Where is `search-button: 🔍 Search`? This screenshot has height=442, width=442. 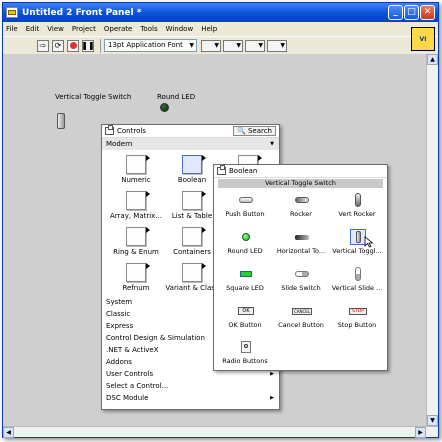
search-button: 🔍 Search is located at coordinates (254, 131).